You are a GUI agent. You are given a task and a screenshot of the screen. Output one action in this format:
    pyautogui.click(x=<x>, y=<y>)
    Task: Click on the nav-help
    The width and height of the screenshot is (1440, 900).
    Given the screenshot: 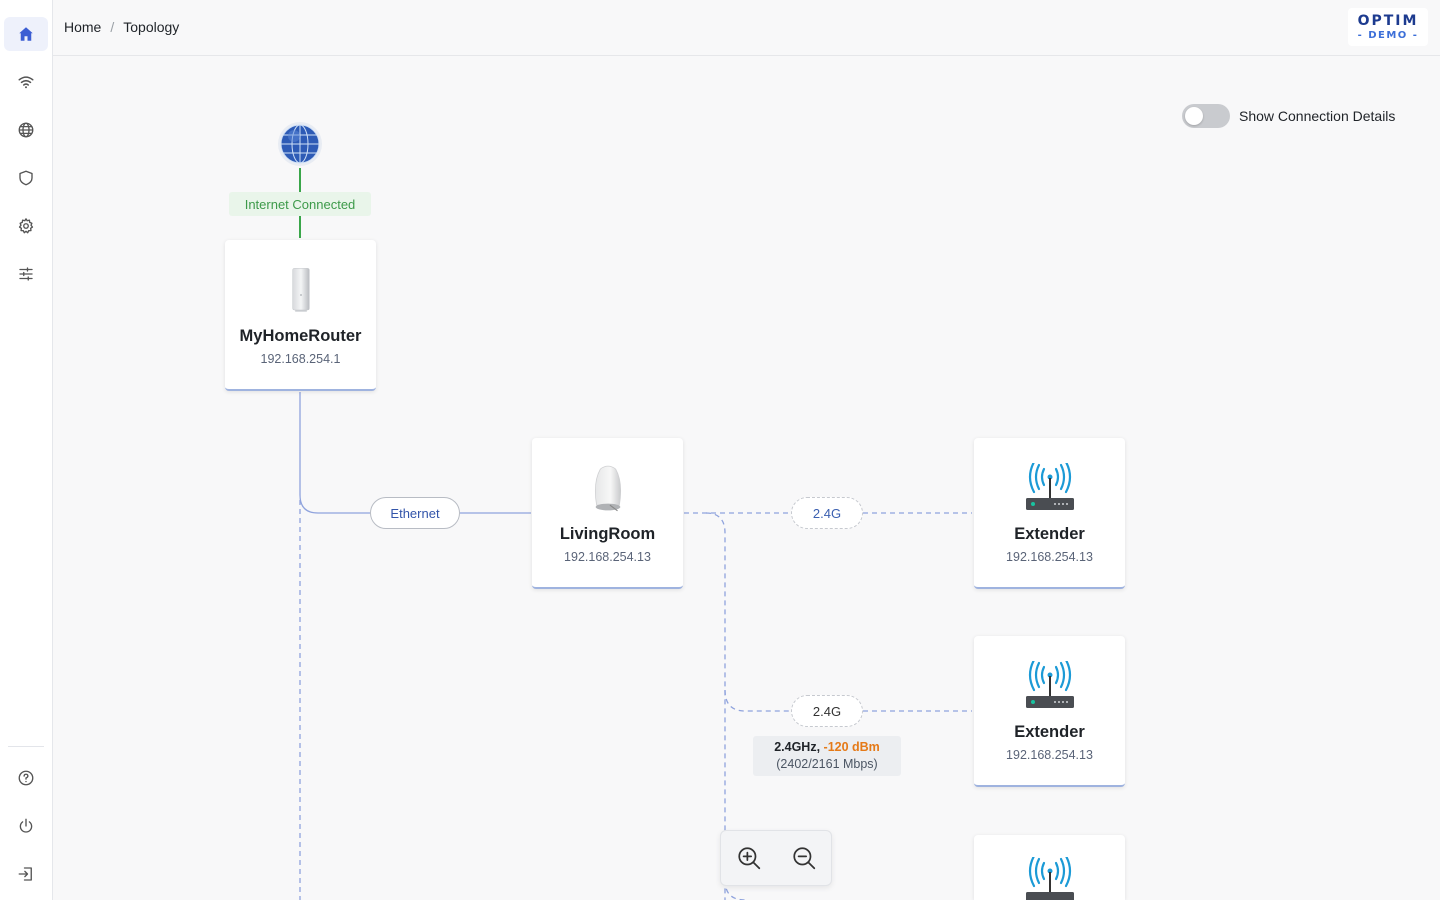 What is the action you would take?
    pyautogui.click(x=26, y=778)
    